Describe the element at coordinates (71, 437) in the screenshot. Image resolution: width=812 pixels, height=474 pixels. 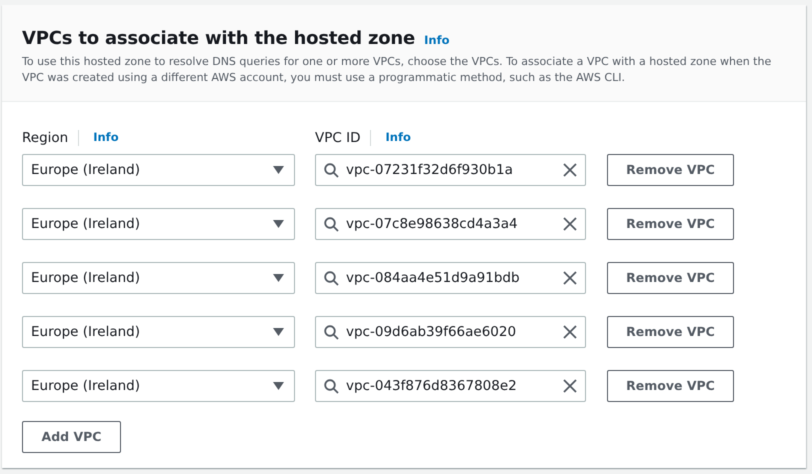
I see `add-vpc-button: Add VPC` at that location.